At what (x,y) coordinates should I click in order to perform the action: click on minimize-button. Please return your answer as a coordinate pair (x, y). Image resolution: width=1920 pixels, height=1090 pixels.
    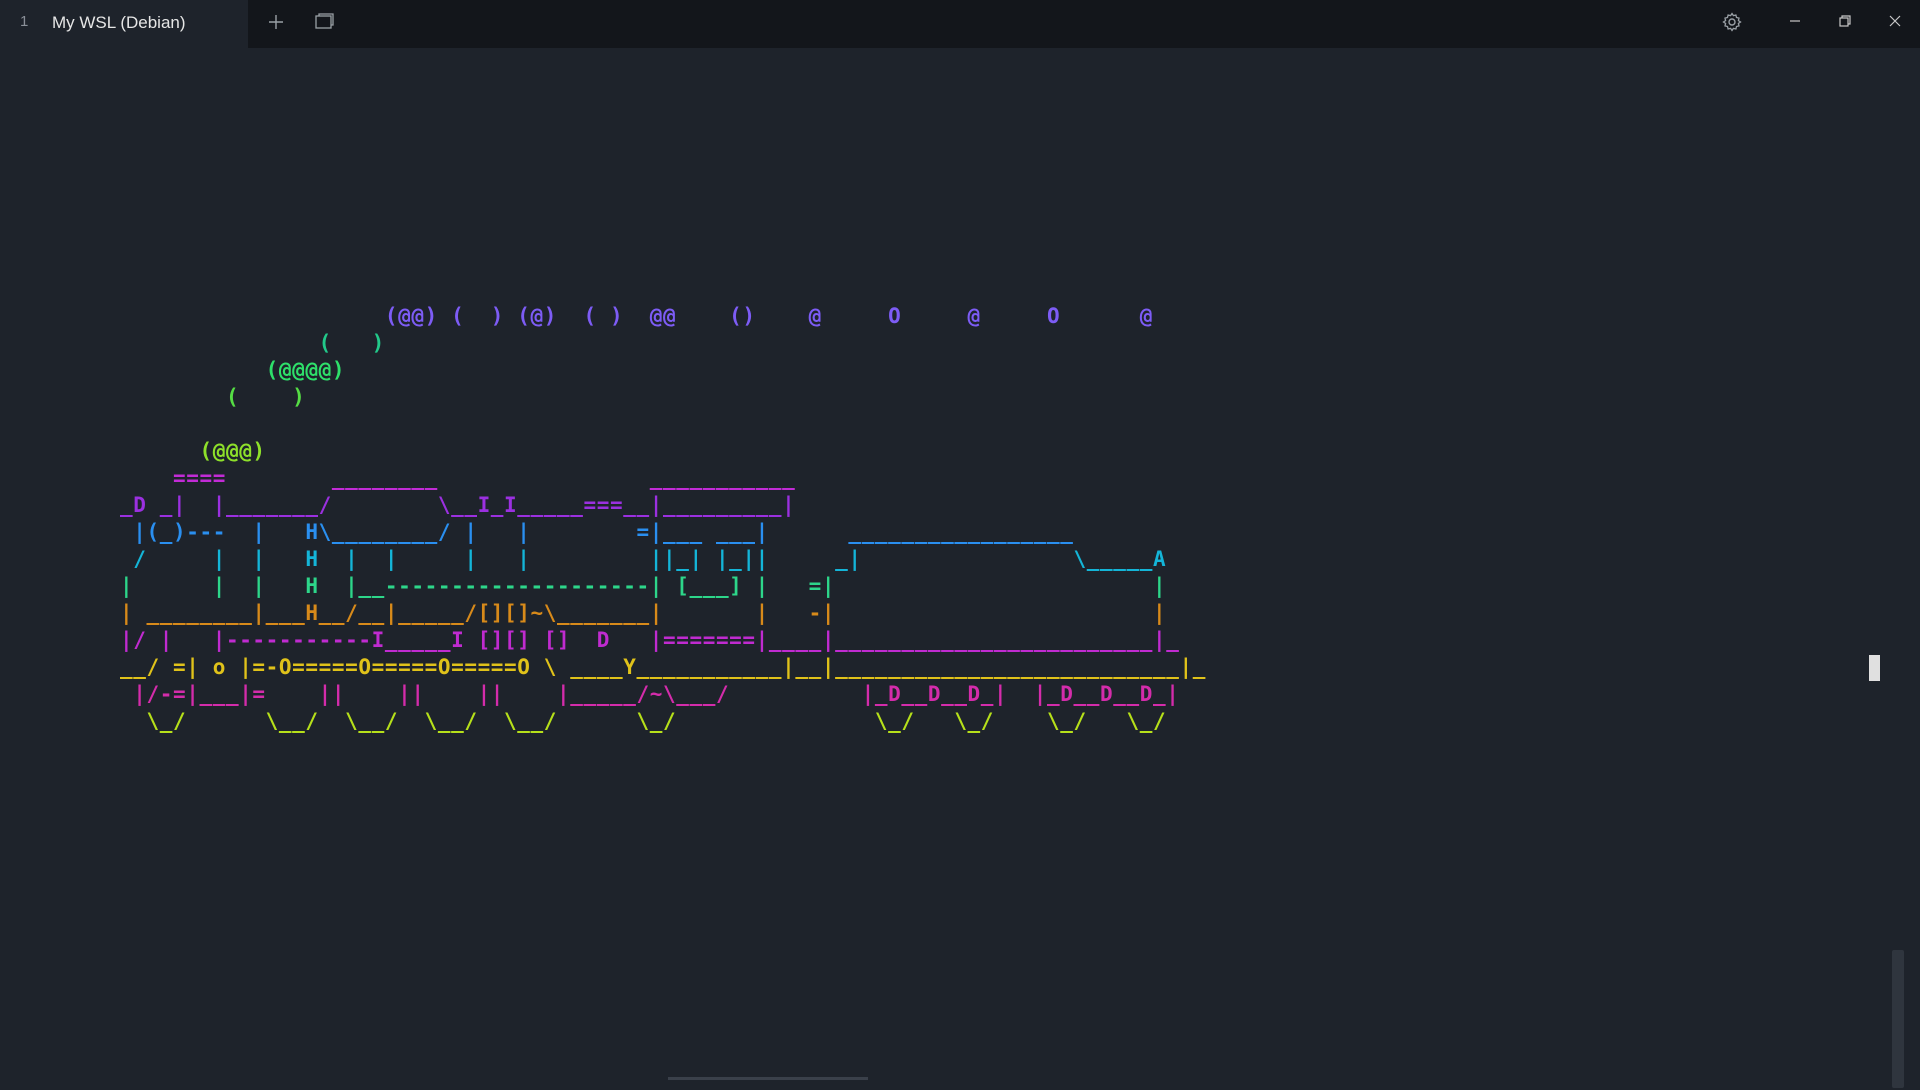
    Looking at the image, I should click on (1795, 23).